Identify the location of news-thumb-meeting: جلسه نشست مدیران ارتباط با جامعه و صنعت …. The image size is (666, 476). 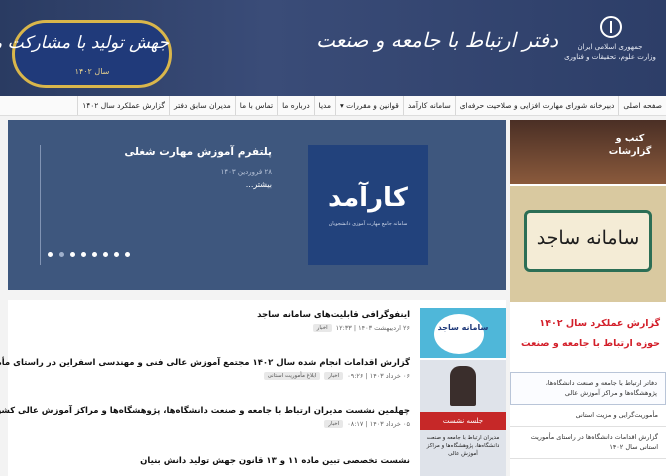
(463, 418).